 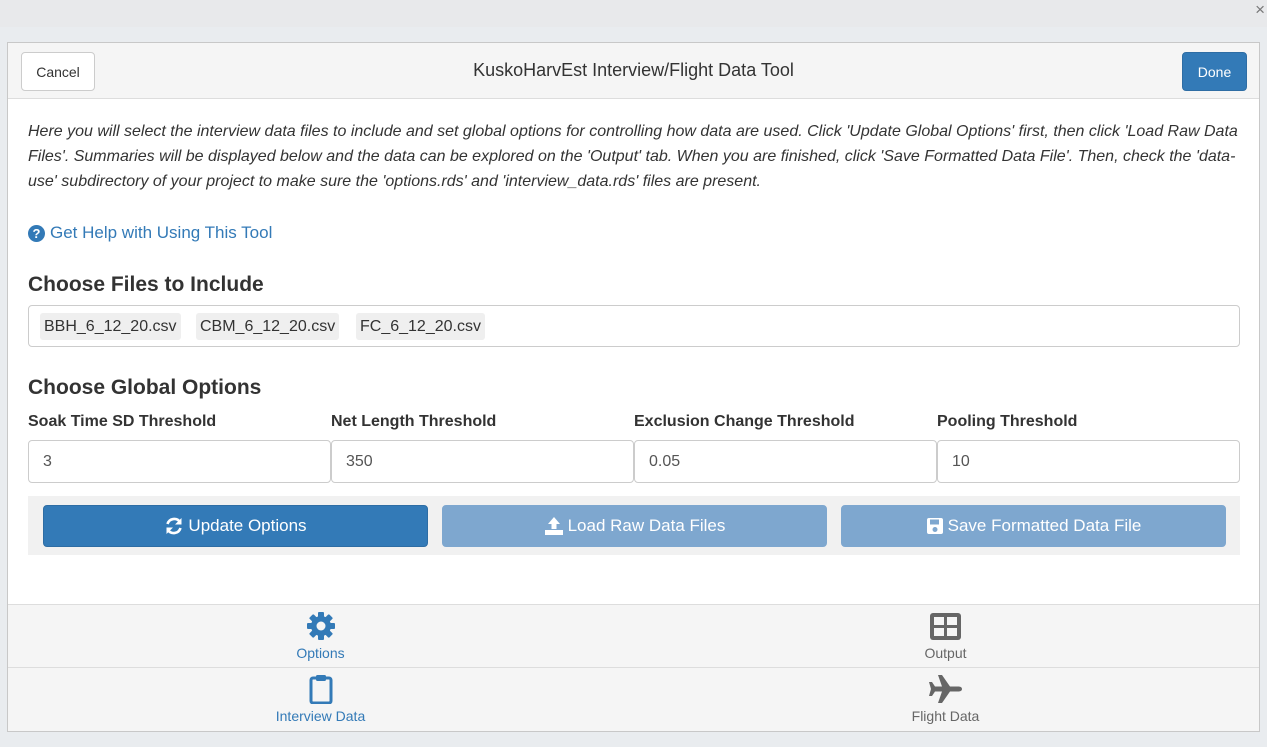 What do you see at coordinates (945, 716) in the screenshot?
I see `tab-flight-data-label: Flight Data` at bounding box center [945, 716].